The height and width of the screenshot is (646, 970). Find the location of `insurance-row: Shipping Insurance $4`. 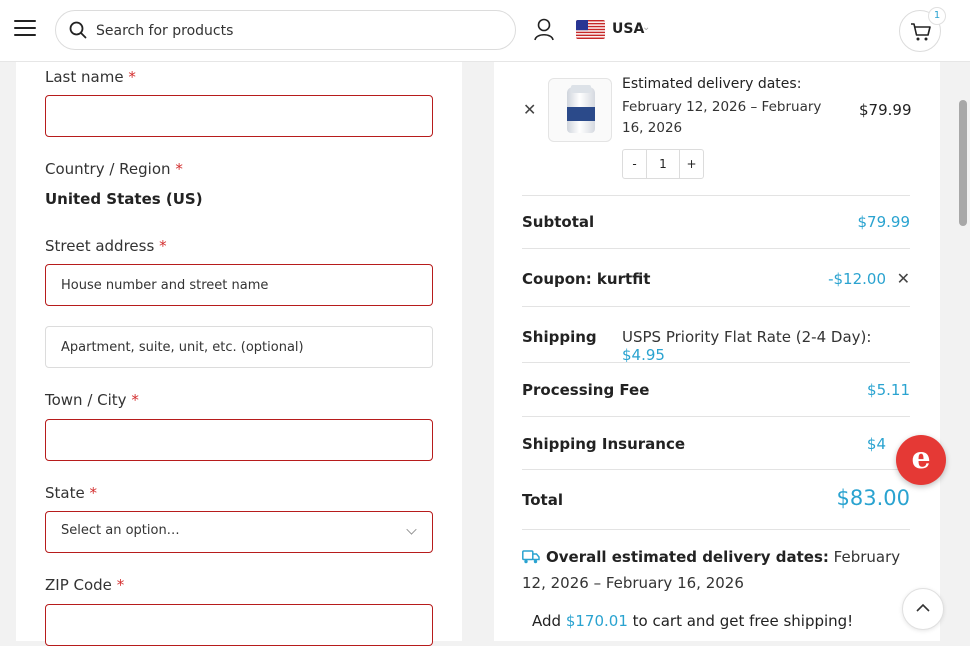

insurance-row: Shipping Insurance $4 is located at coordinates (716, 442).